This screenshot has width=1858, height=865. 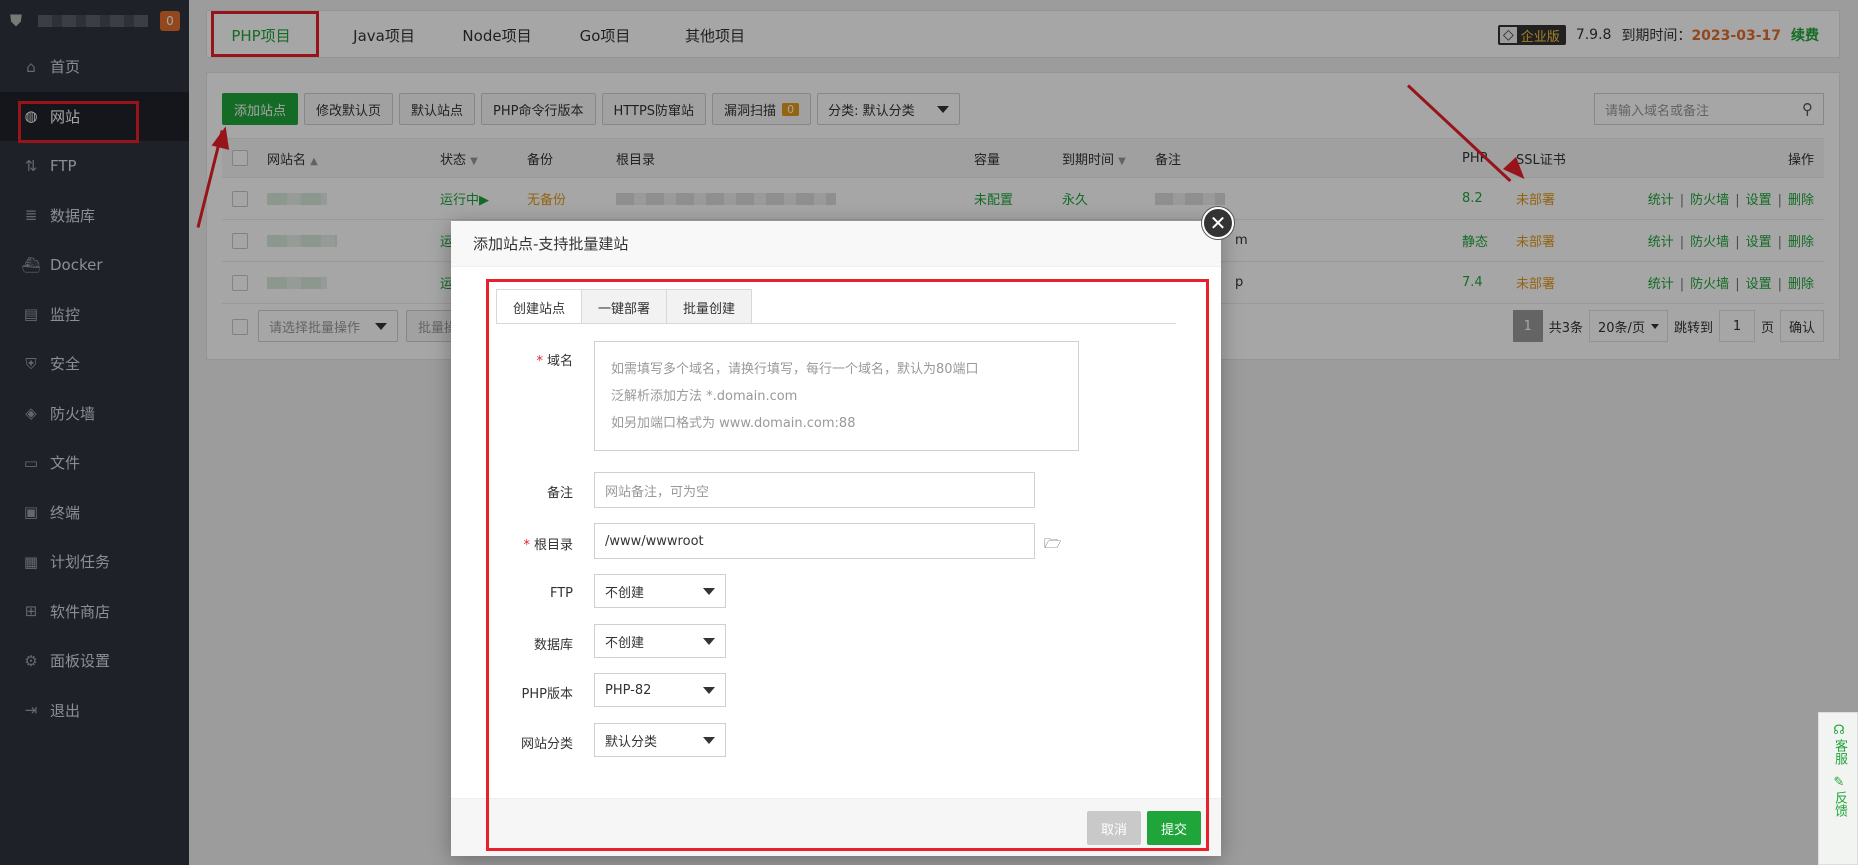 I want to click on feedback-label: 反馈, so click(x=1839, y=804).